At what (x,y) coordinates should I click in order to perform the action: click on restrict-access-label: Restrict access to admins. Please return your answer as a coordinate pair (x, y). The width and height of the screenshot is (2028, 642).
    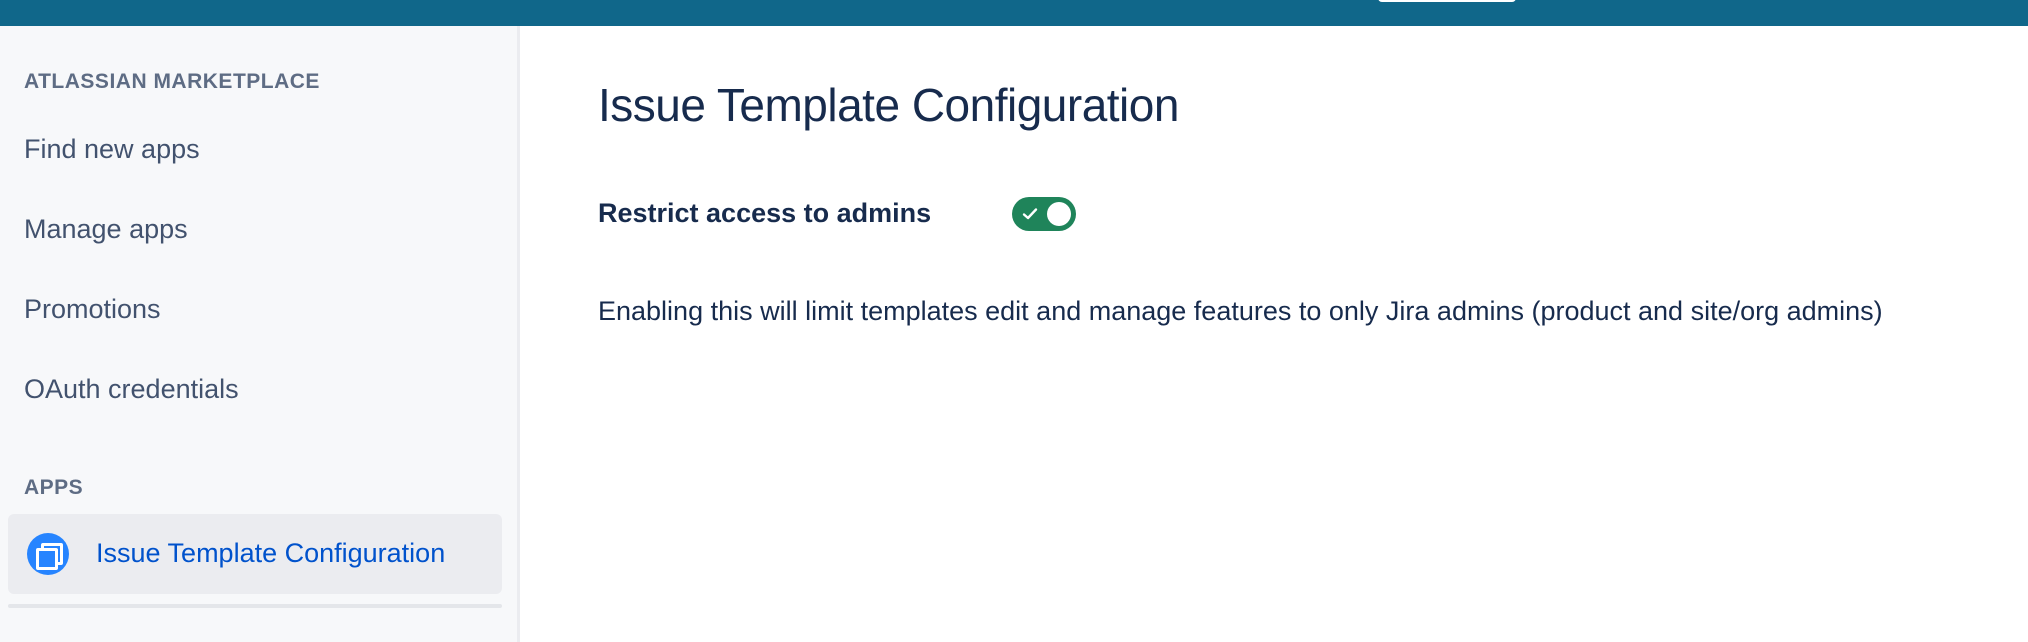
    Looking at the image, I should click on (765, 213).